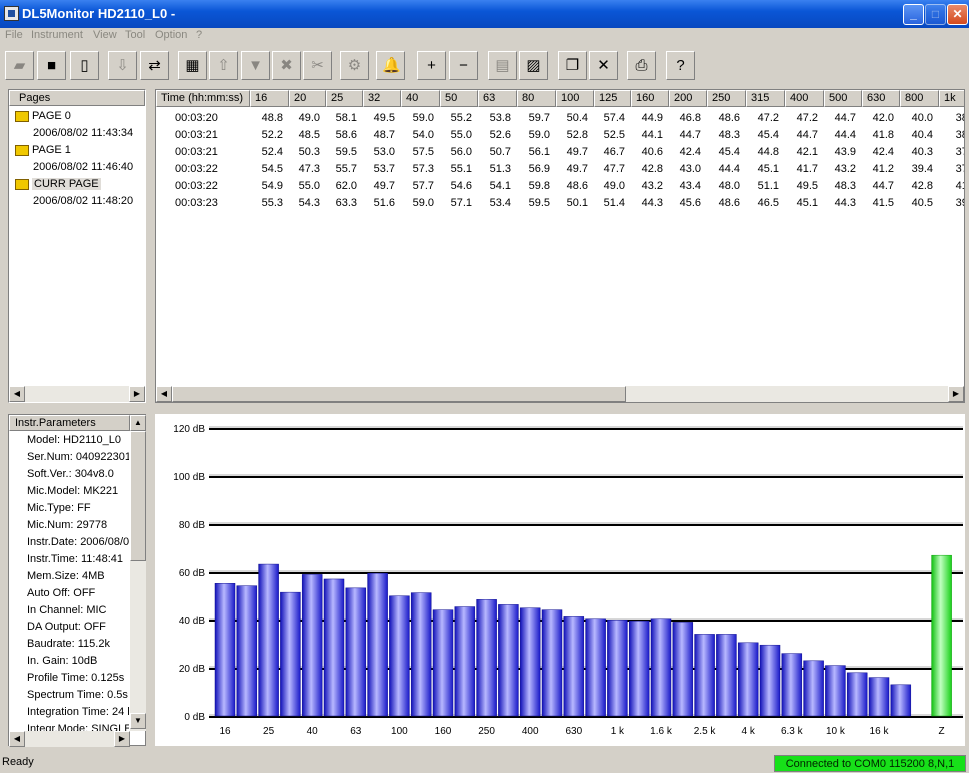 This screenshot has width=969, height=773. I want to click on save-disk-button: ■, so click(51, 65).